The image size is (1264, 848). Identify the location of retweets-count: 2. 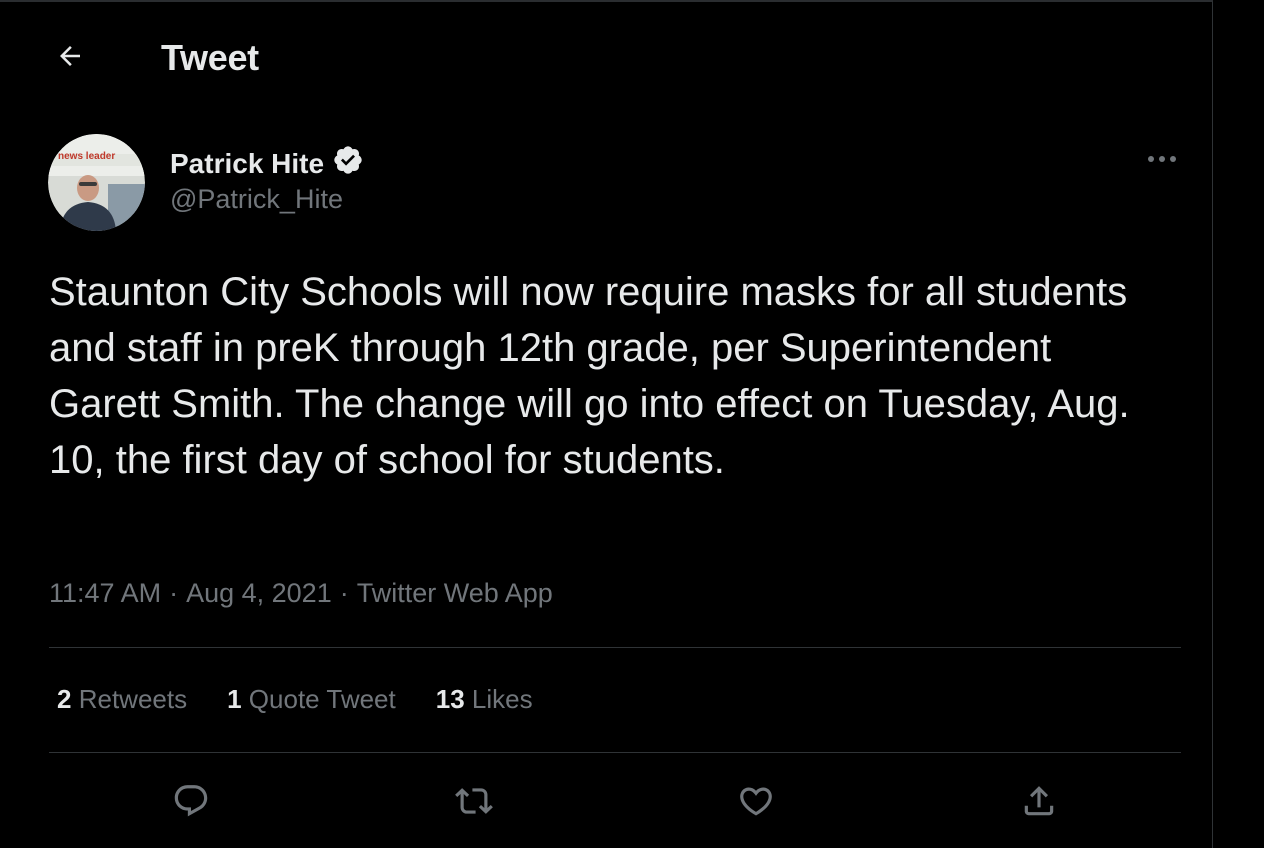
(64, 699).